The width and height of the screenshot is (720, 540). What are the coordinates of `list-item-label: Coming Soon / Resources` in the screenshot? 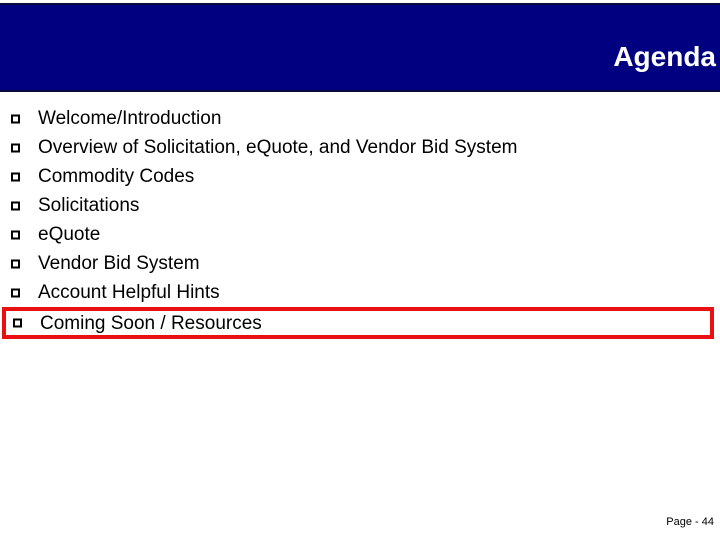 It's located at (151, 323).